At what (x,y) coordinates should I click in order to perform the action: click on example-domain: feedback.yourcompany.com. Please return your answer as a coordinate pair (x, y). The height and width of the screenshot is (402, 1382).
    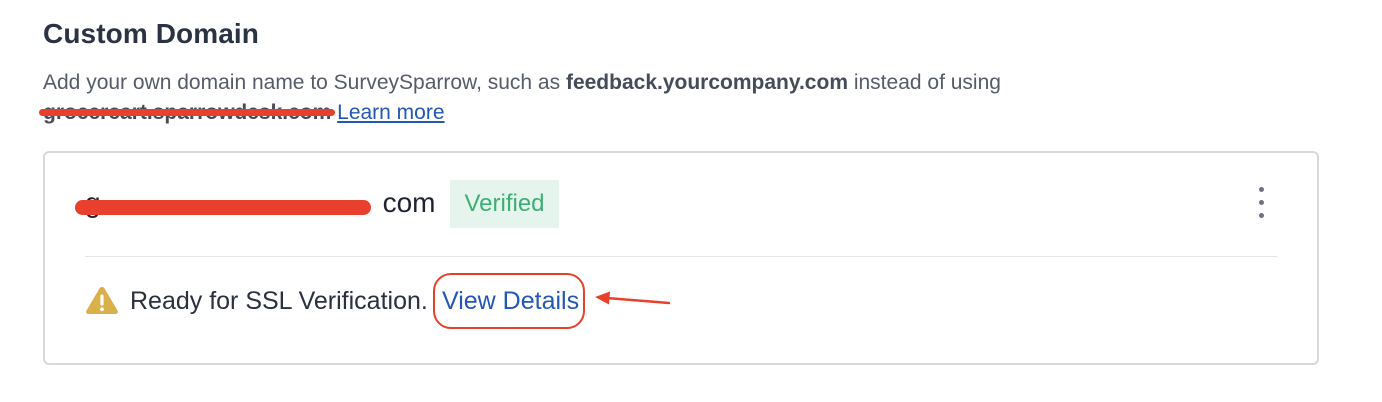
    Looking at the image, I should click on (706, 82).